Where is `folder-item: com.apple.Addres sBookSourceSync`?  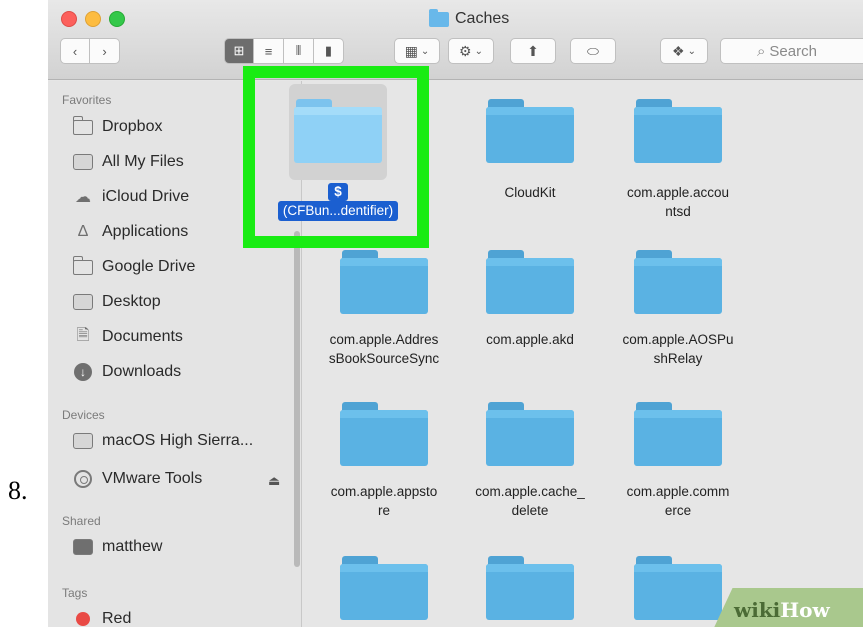 folder-item: com.apple.Addres sBookSourceSync is located at coordinates (384, 309).